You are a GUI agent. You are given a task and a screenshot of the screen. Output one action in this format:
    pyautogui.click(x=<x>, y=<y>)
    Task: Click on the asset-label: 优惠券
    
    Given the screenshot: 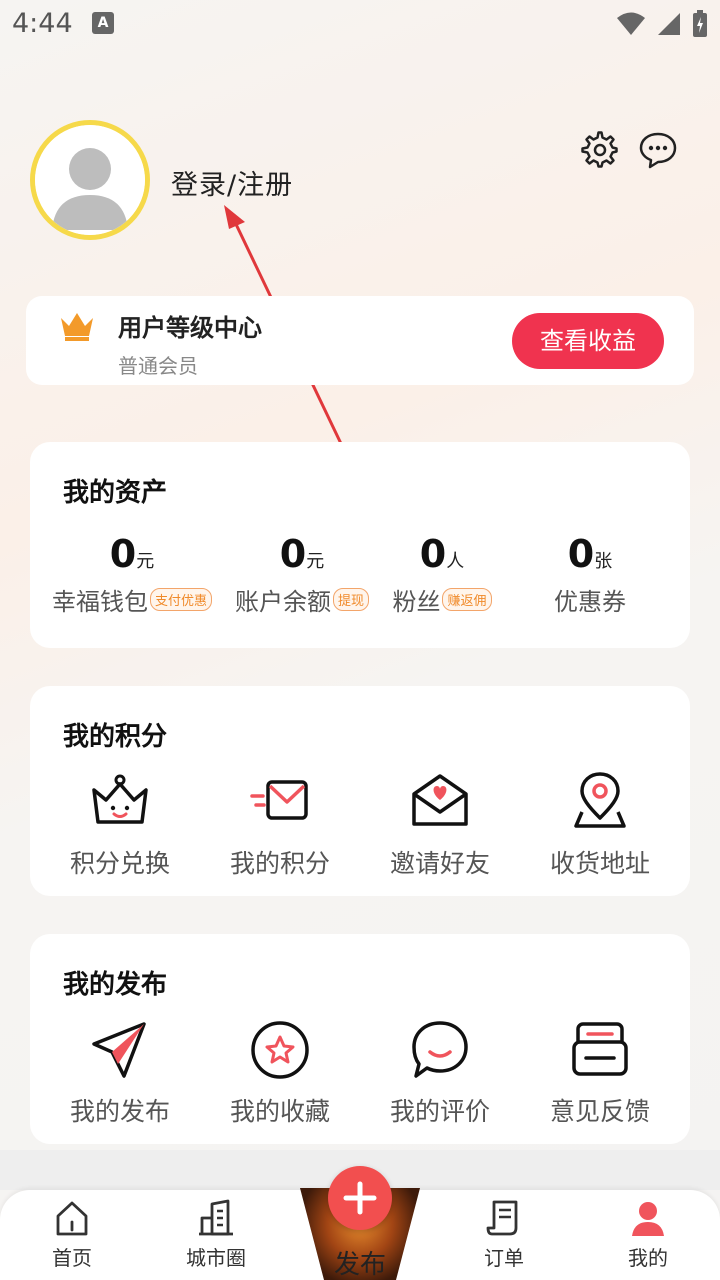 What is the action you would take?
    pyautogui.click(x=590, y=602)
    